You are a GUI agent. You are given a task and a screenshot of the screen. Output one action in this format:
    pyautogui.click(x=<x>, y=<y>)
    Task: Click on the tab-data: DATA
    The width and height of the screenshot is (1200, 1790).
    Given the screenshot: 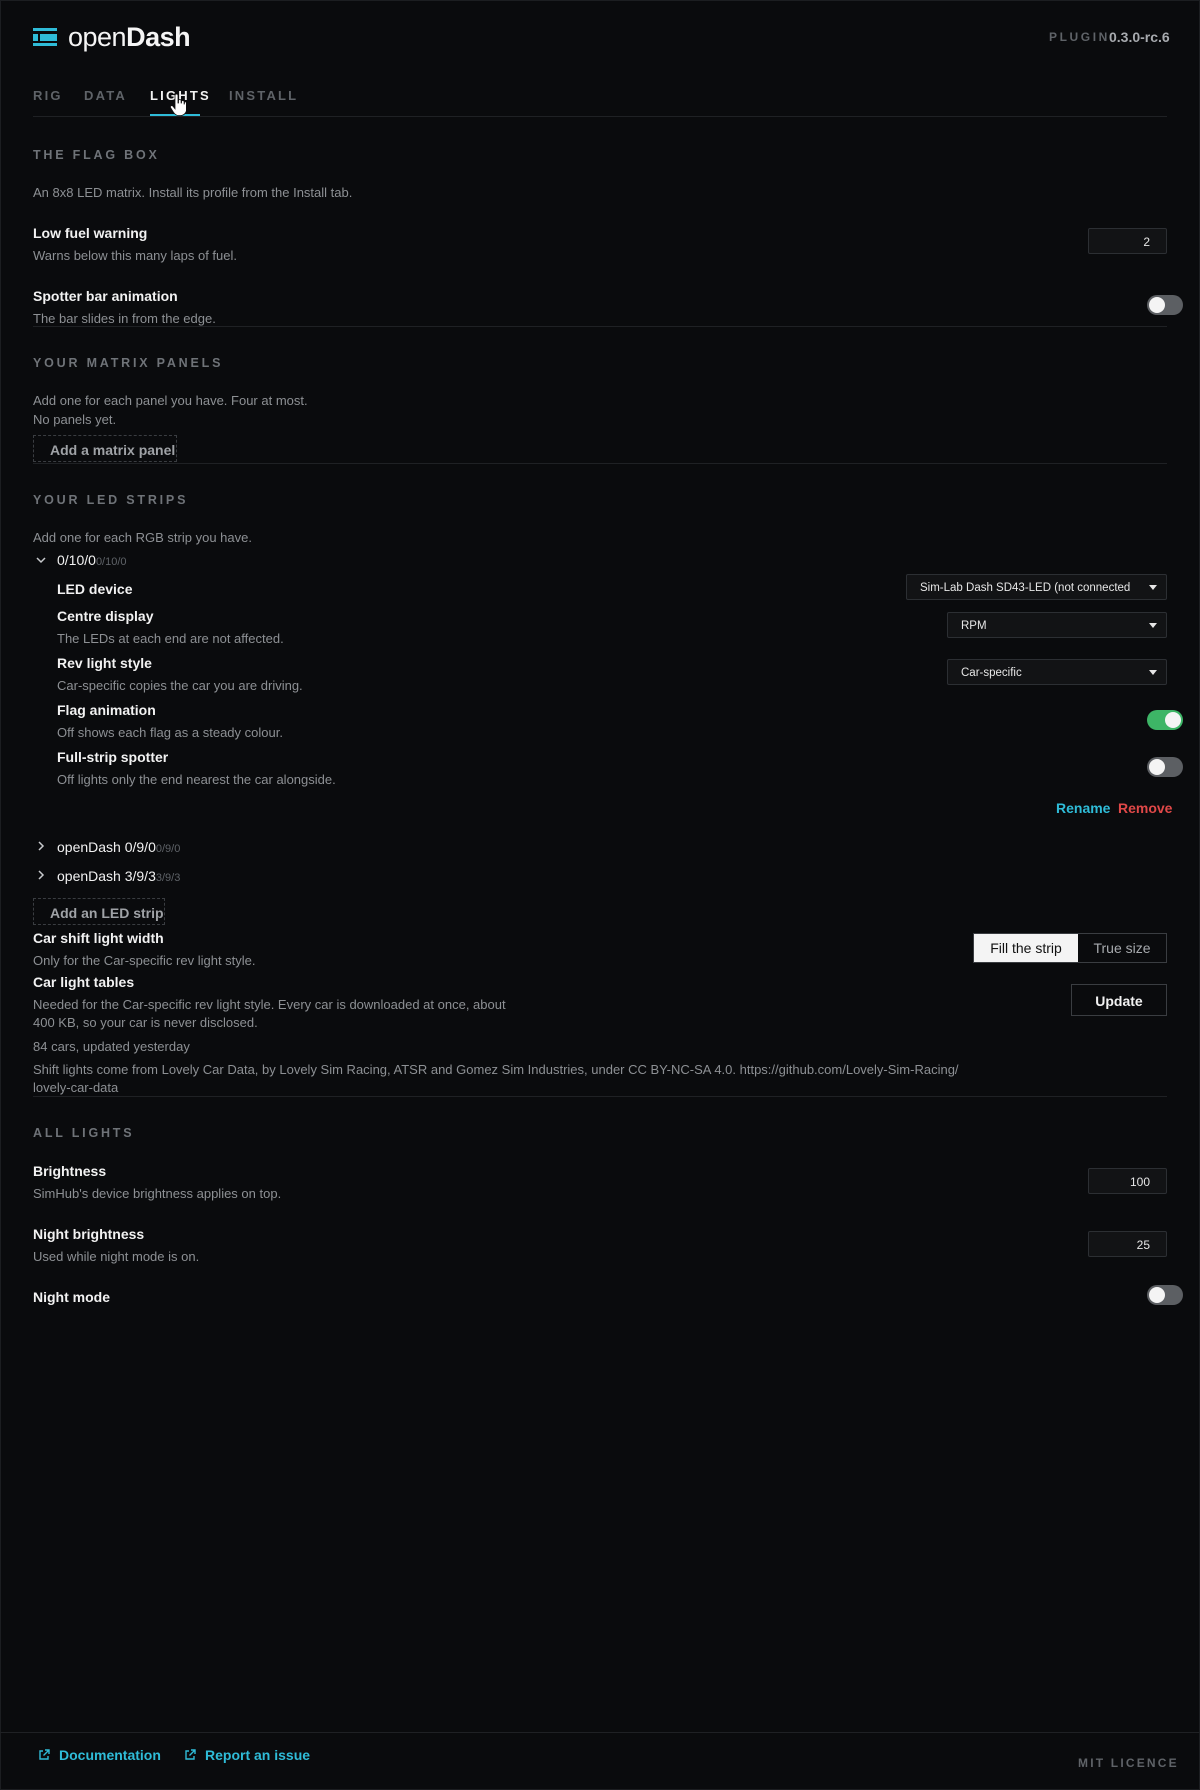 What is the action you would take?
    pyautogui.click(x=105, y=95)
    